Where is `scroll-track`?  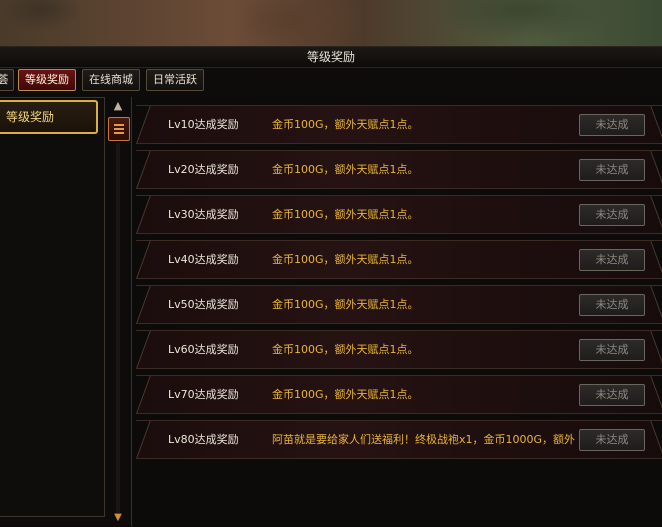 scroll-track is located at coordinates (118, 328).